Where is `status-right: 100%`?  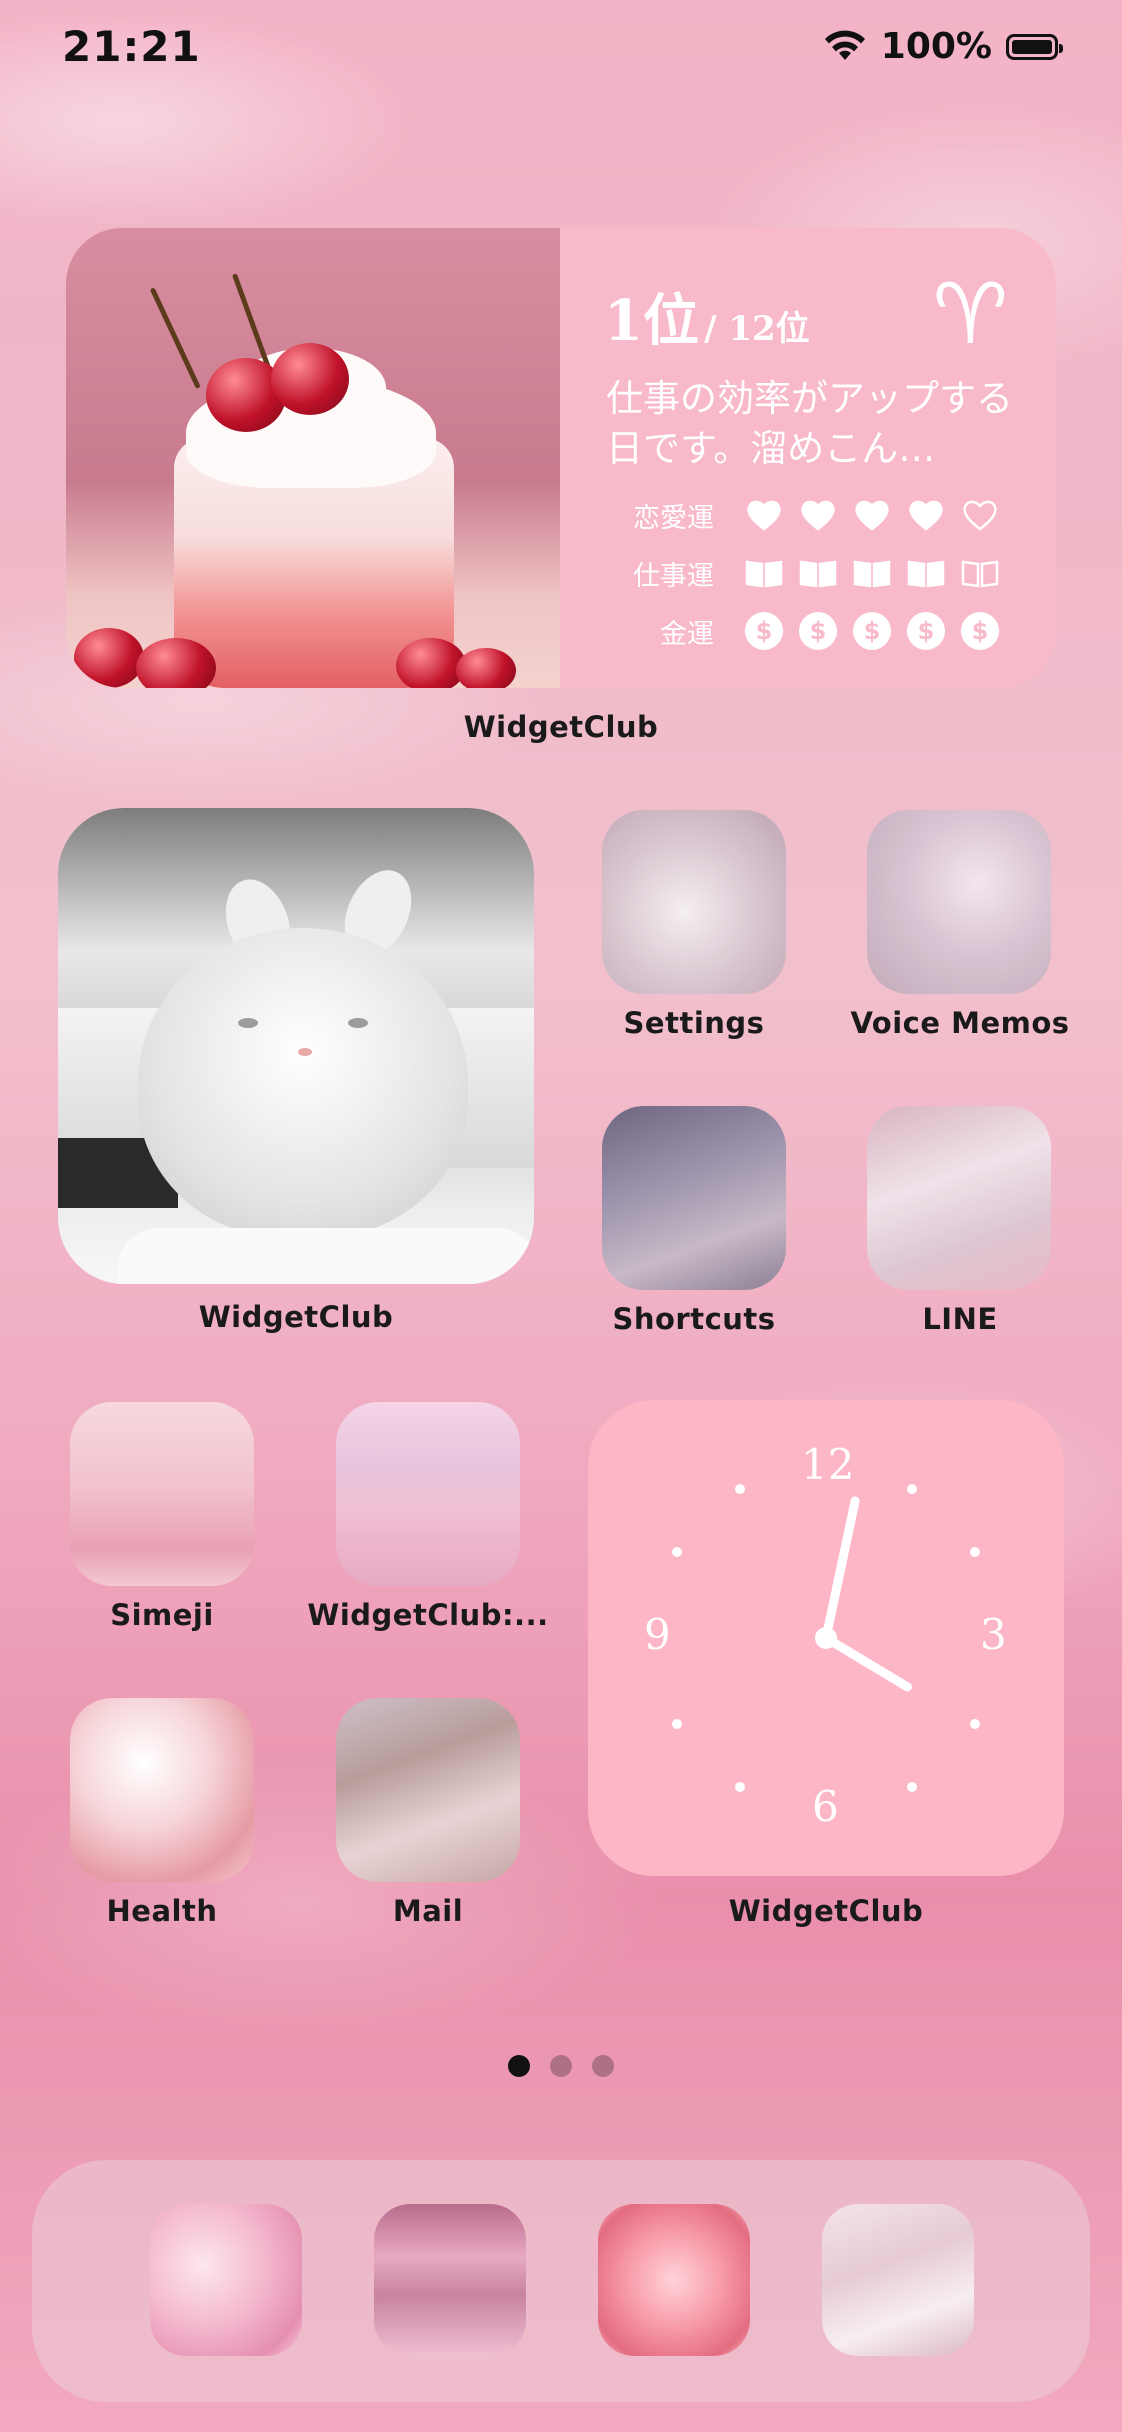
status-right: 100% is located at coordinates (943, 46).